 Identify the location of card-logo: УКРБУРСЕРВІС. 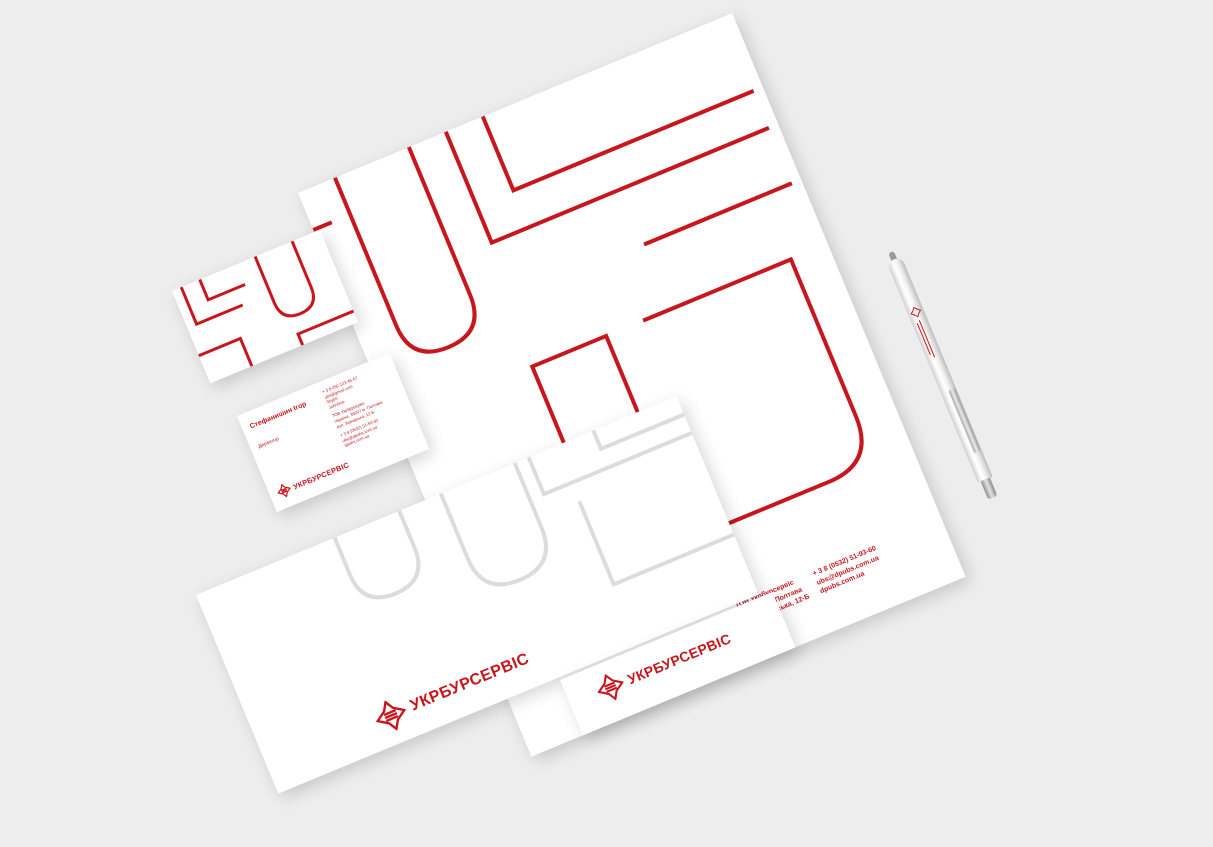
(313, 479).